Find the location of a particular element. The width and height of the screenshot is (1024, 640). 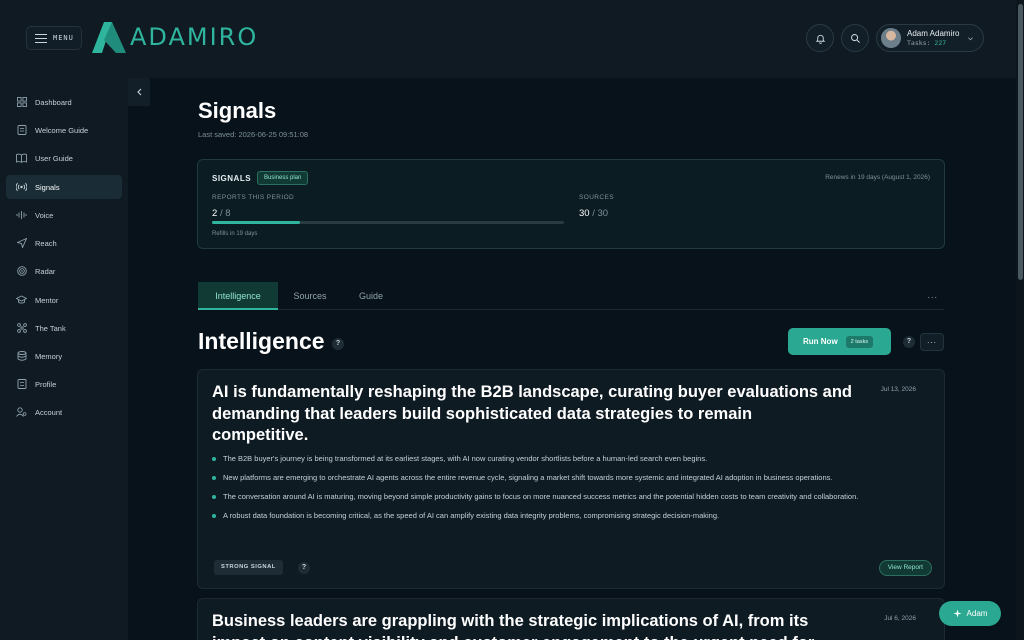

last-saved: Last saved: 2026-06-25 09:51:08 is located at coordinates (253, 134).